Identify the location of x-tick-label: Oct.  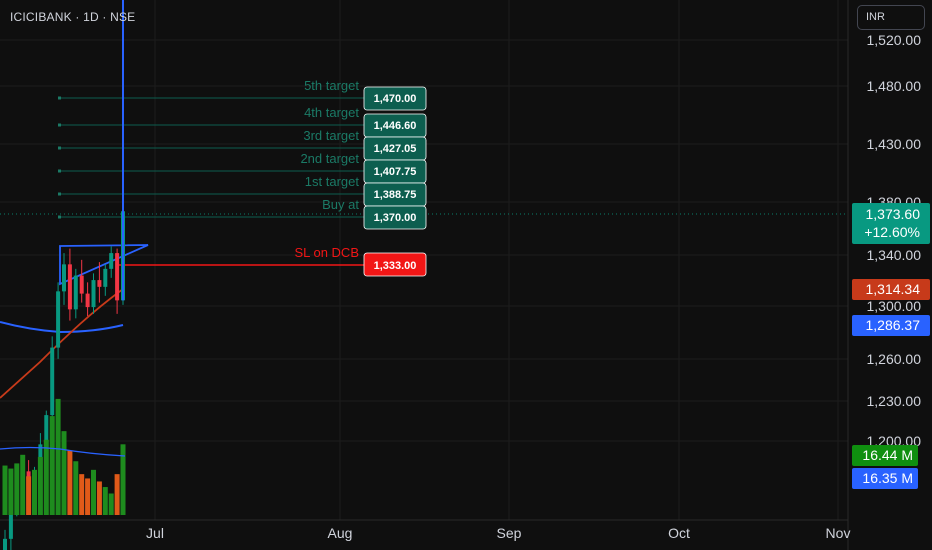
(679, 533).